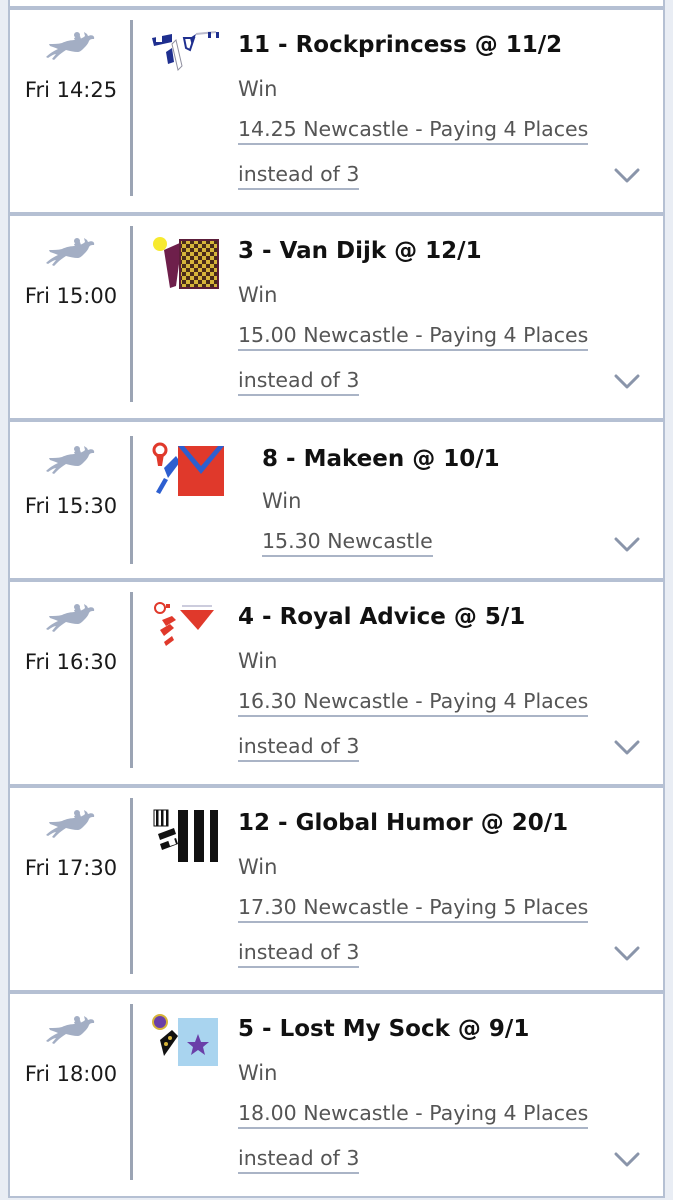  I want to click on red-blue-chevron-silks-icon, so click(188, 469).